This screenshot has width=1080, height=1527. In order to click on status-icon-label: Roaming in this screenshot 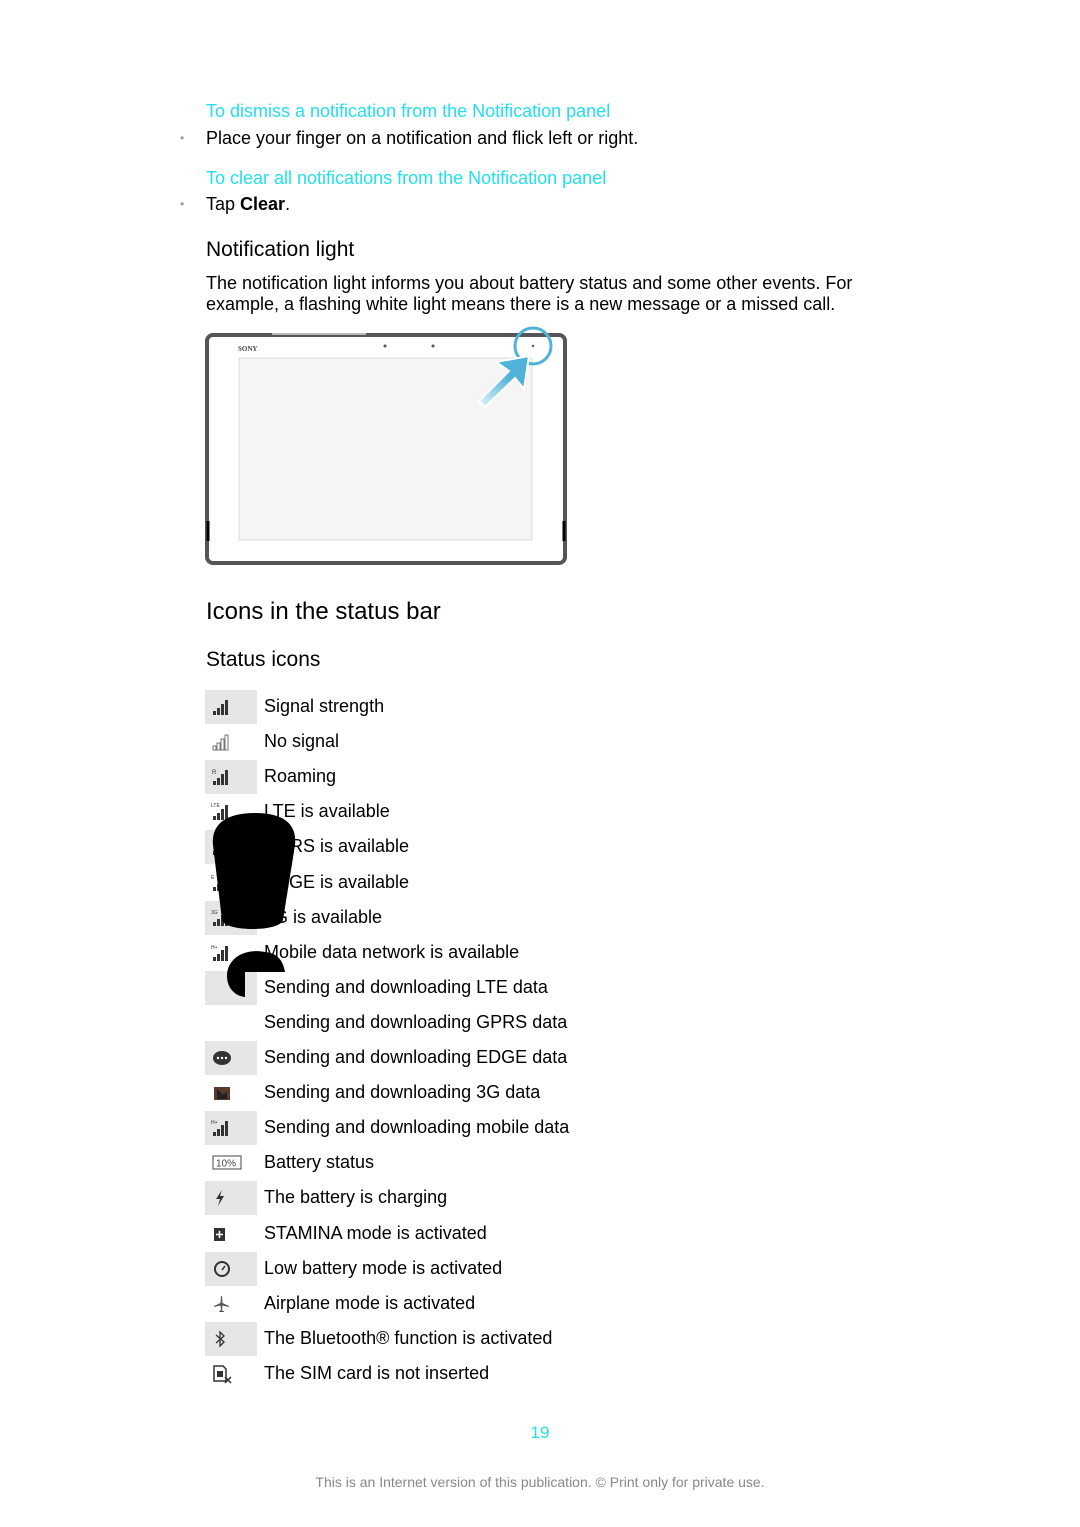, I will do `click(300, 776)`.